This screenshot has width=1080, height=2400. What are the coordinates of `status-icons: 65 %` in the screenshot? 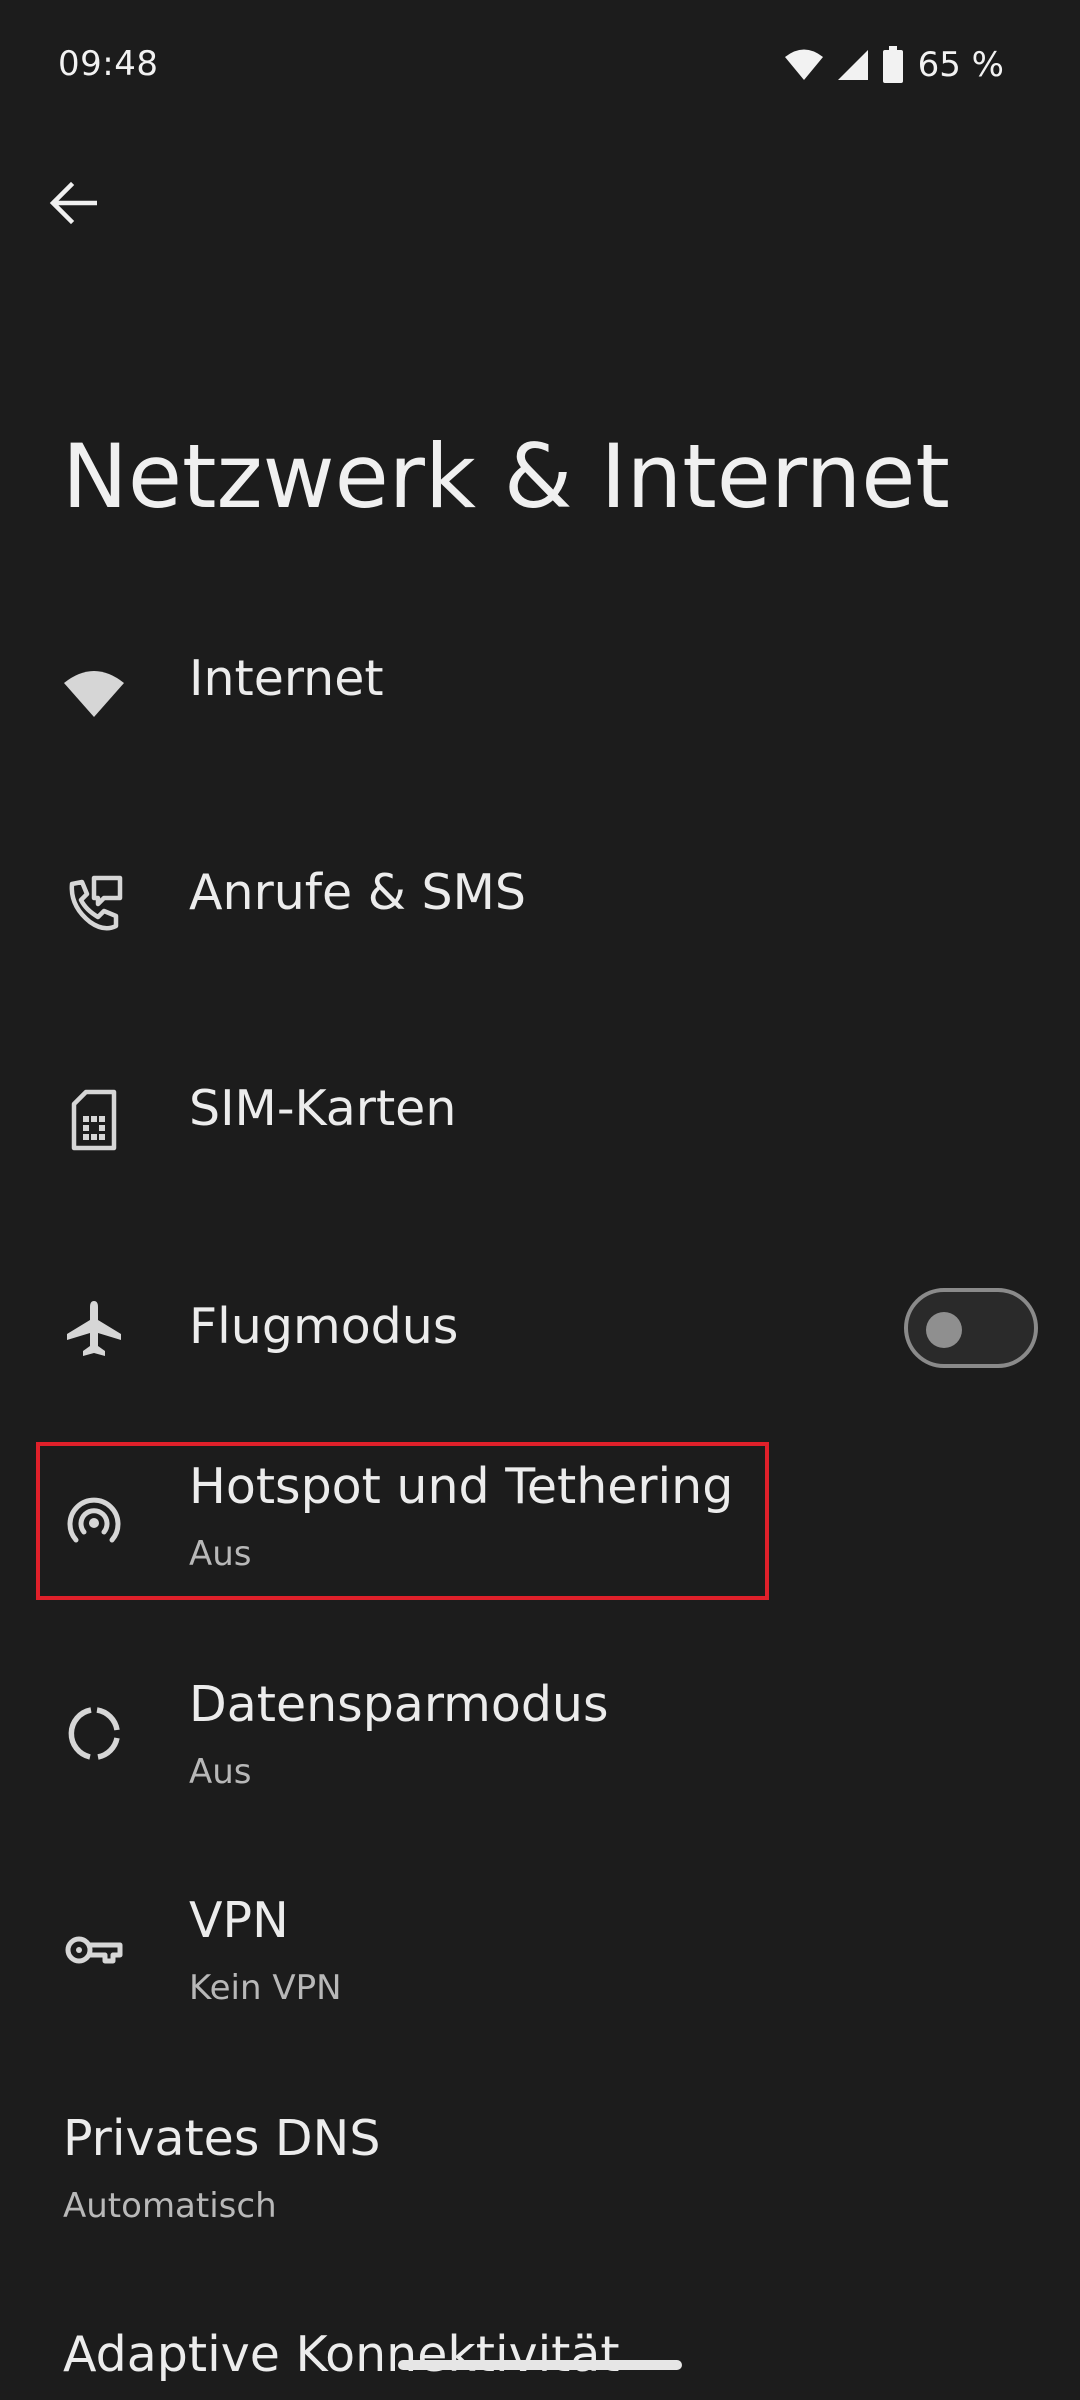 It's located at (894, 65).